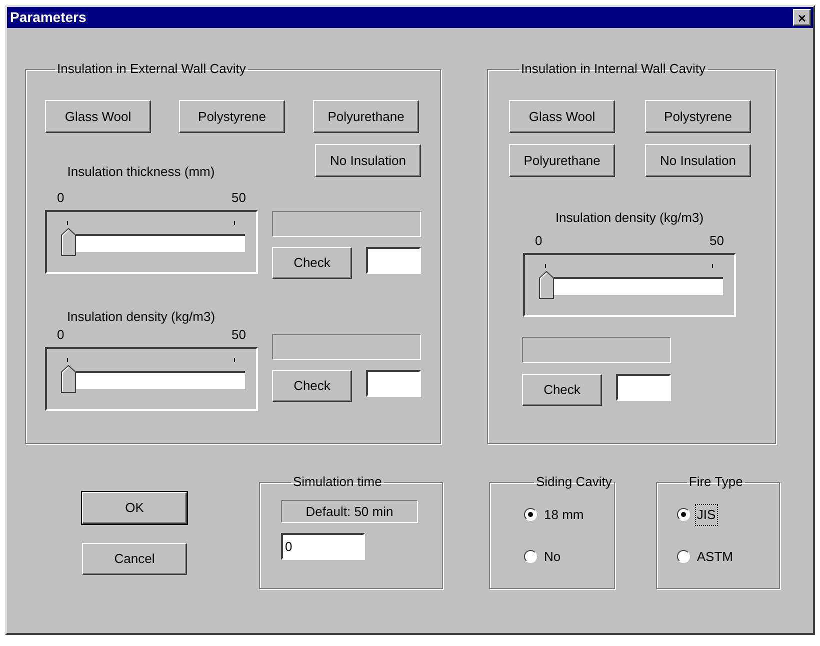 The width and height of the screenshot is (820, 646). I want to click on group-title: Fire Type, so click(716, 482).